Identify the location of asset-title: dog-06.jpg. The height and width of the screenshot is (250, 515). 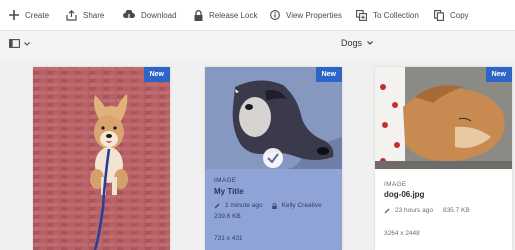
(404, 194).